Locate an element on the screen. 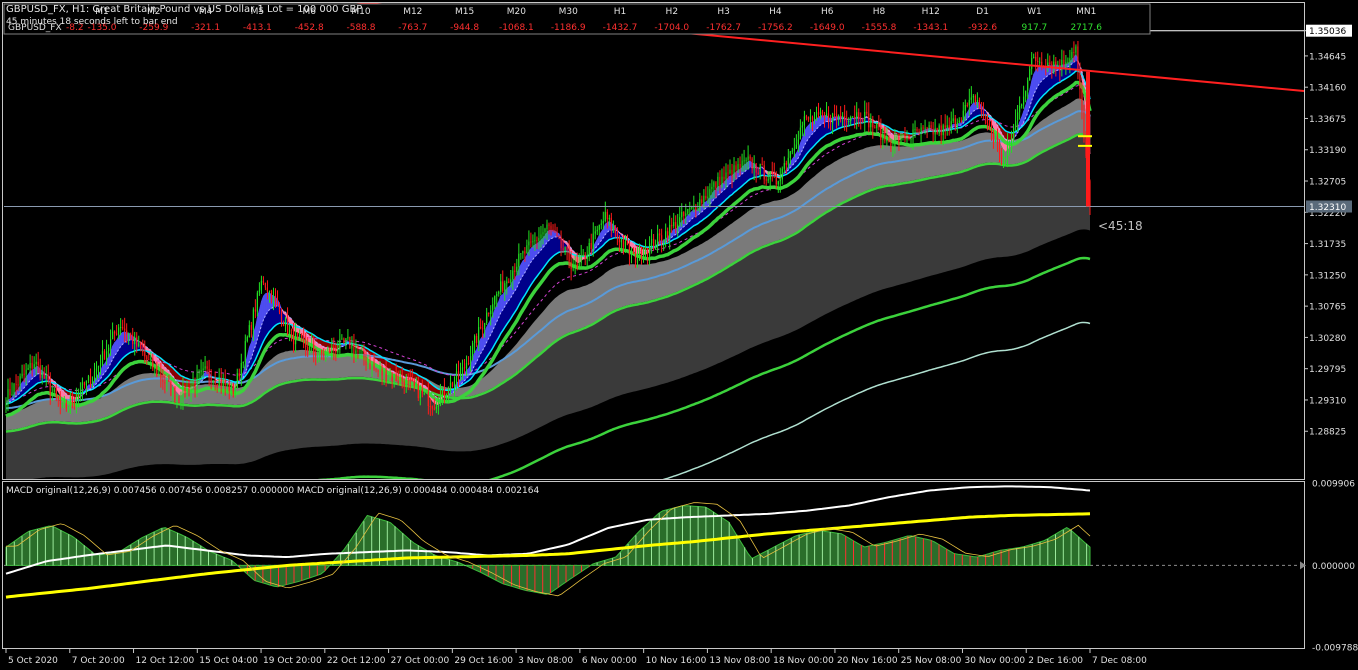  tf-value-h4: -1756.2 is located at coordinates (775, 28).